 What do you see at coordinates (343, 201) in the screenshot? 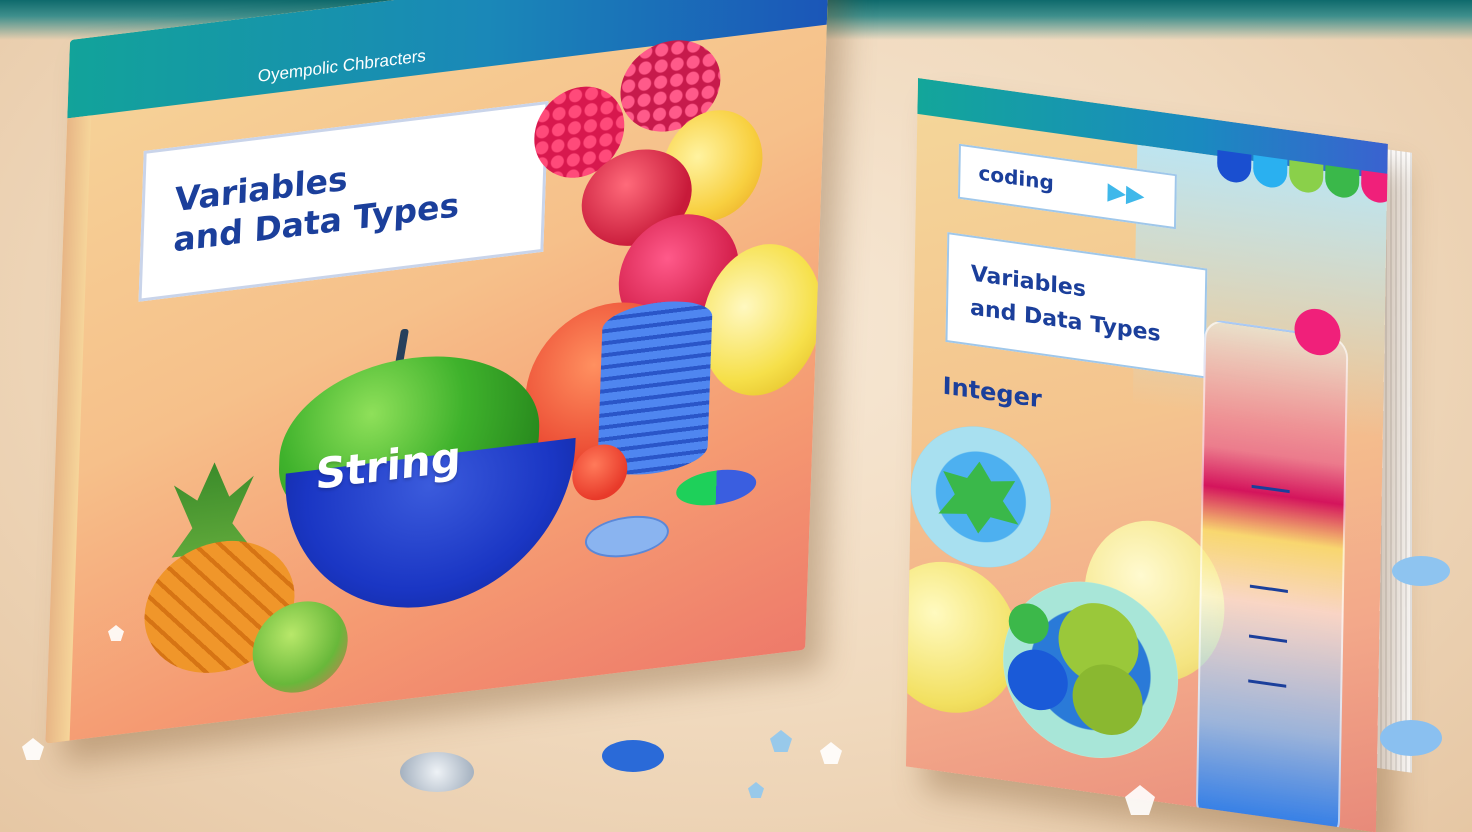
I see `left-book-title-box: Variables and Data Types` at bounding box center [343, 201].